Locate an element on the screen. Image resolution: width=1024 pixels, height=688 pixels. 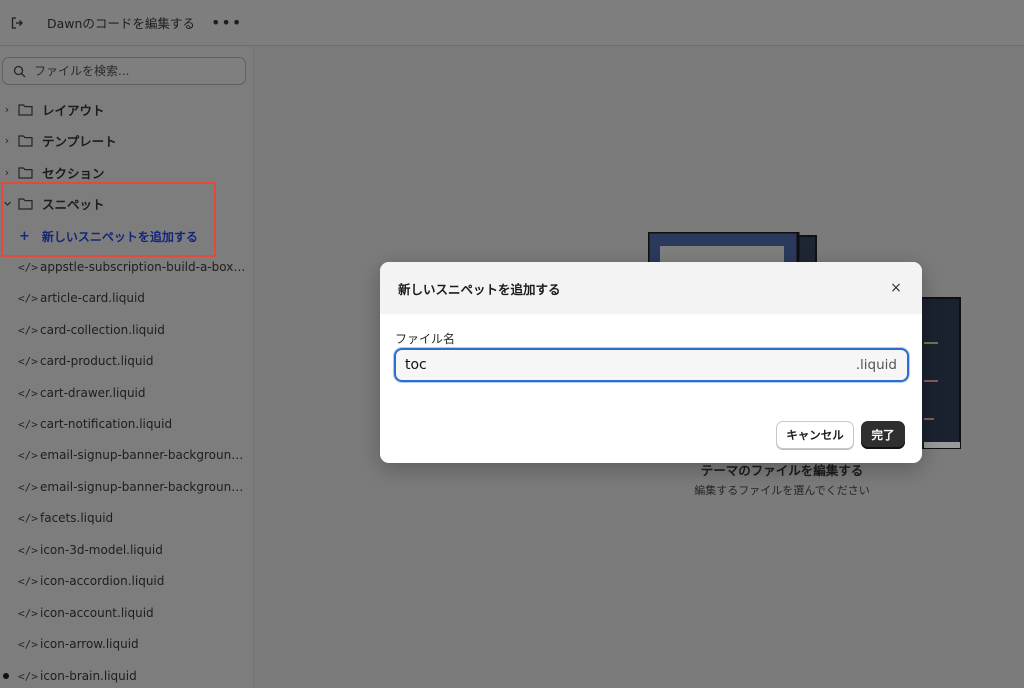
modified-dot is located at coordinates (6, 676).